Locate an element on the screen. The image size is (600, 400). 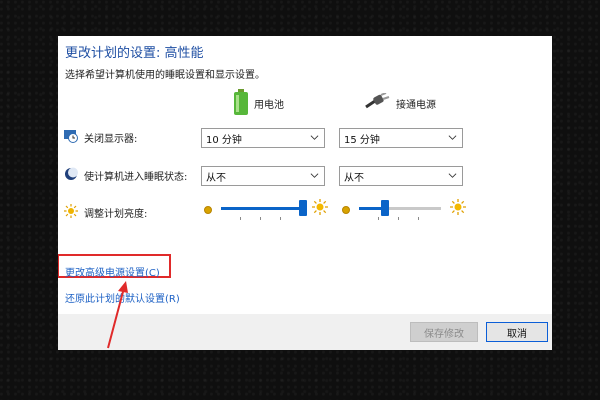
row-label-sleep: 使计算机进入睡眠状态: is located at coordinates (125, 175).